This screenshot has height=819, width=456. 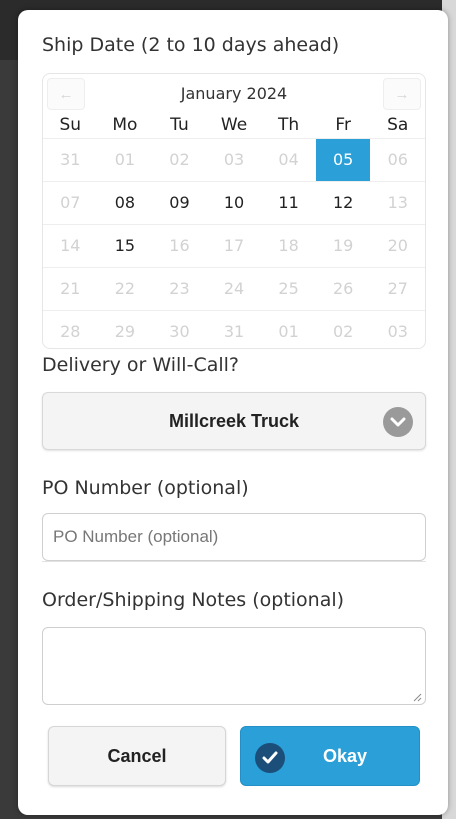 I want to click on weekday-label: We, so click(x=234, y=125).